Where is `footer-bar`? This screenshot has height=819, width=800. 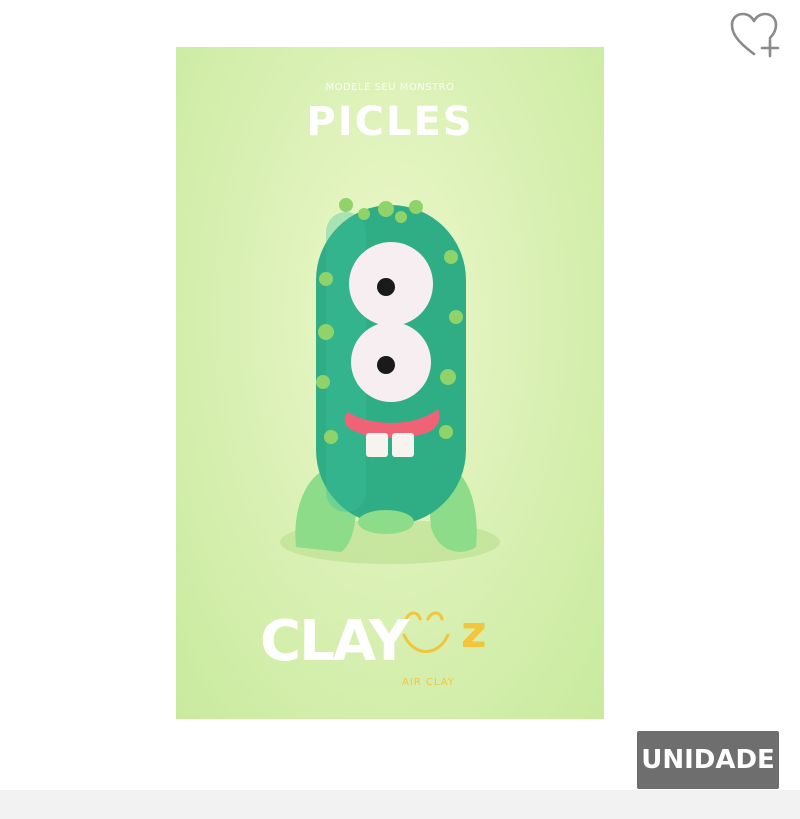
footer-bar is located at coordinates (400, 804).